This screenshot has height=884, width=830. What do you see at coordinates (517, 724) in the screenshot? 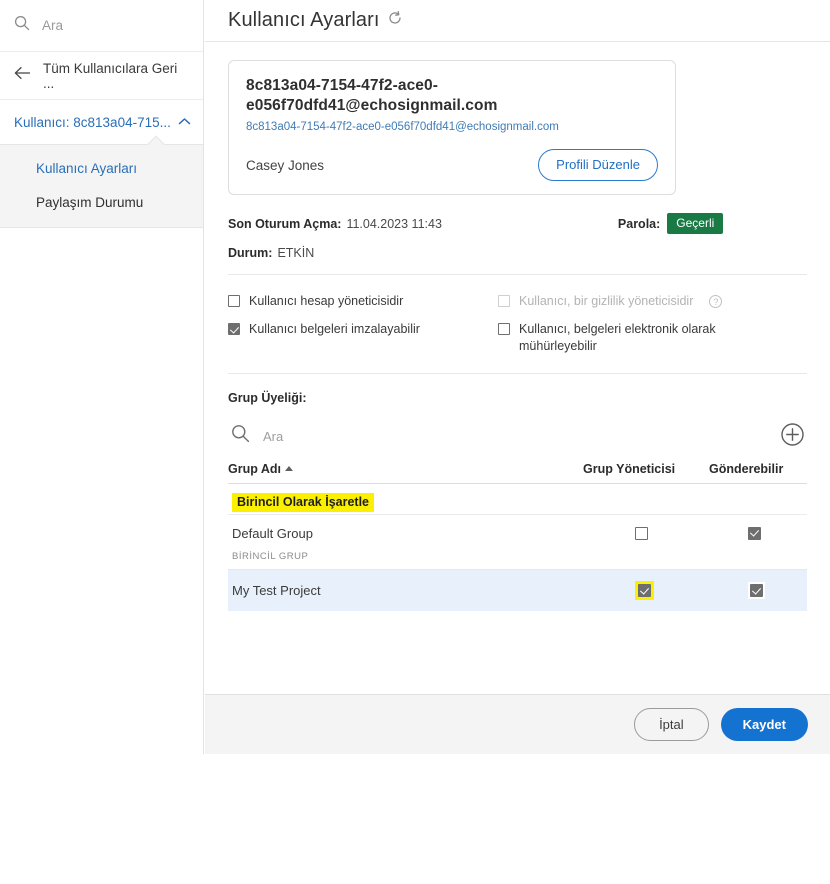
I see `form-footer: İptal Kaydet` at bounding box center [517, 724].